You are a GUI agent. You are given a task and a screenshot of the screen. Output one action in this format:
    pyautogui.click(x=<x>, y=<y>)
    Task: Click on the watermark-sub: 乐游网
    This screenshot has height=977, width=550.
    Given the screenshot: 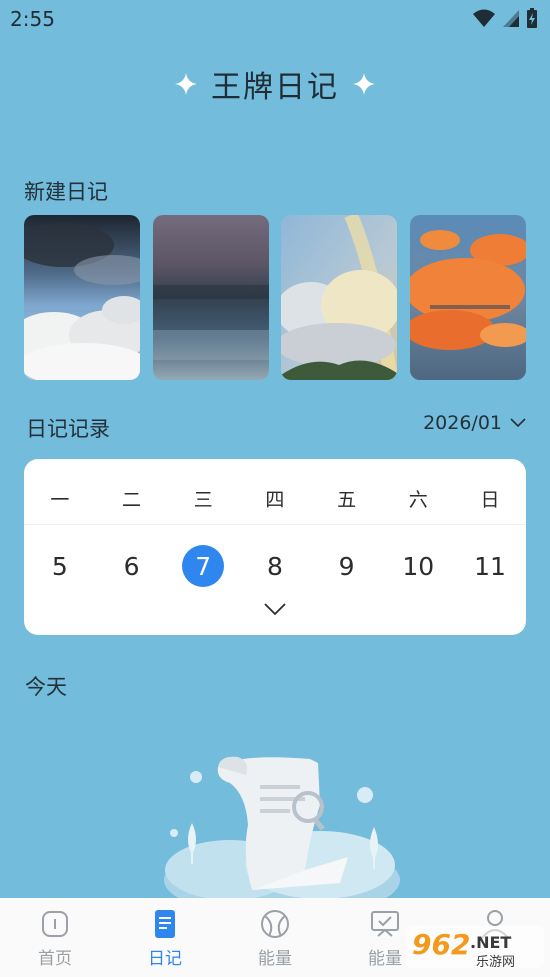 What is the action you would take?
    pyautogui.click(x=495, y=962)
    